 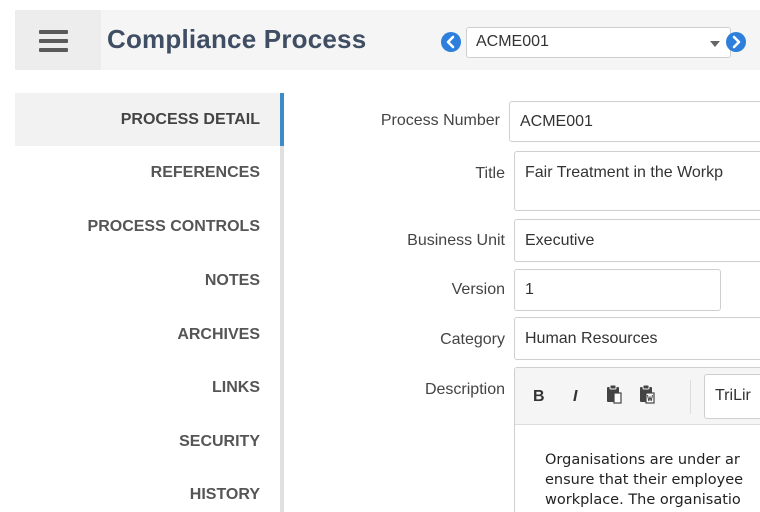 What do you see at coordinates (237, 39) in the screenshot?
I see `page-title: Compliance Process` at bounding box center [237, 39].